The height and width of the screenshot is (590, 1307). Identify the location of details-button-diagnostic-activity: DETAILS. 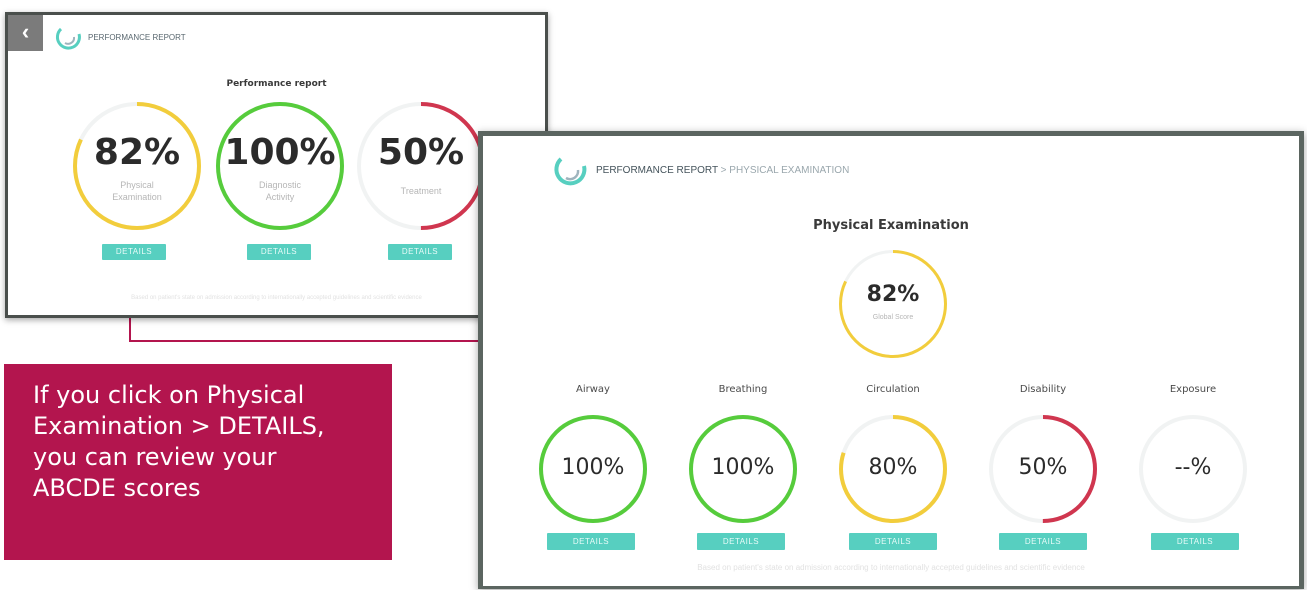
(279, 252).